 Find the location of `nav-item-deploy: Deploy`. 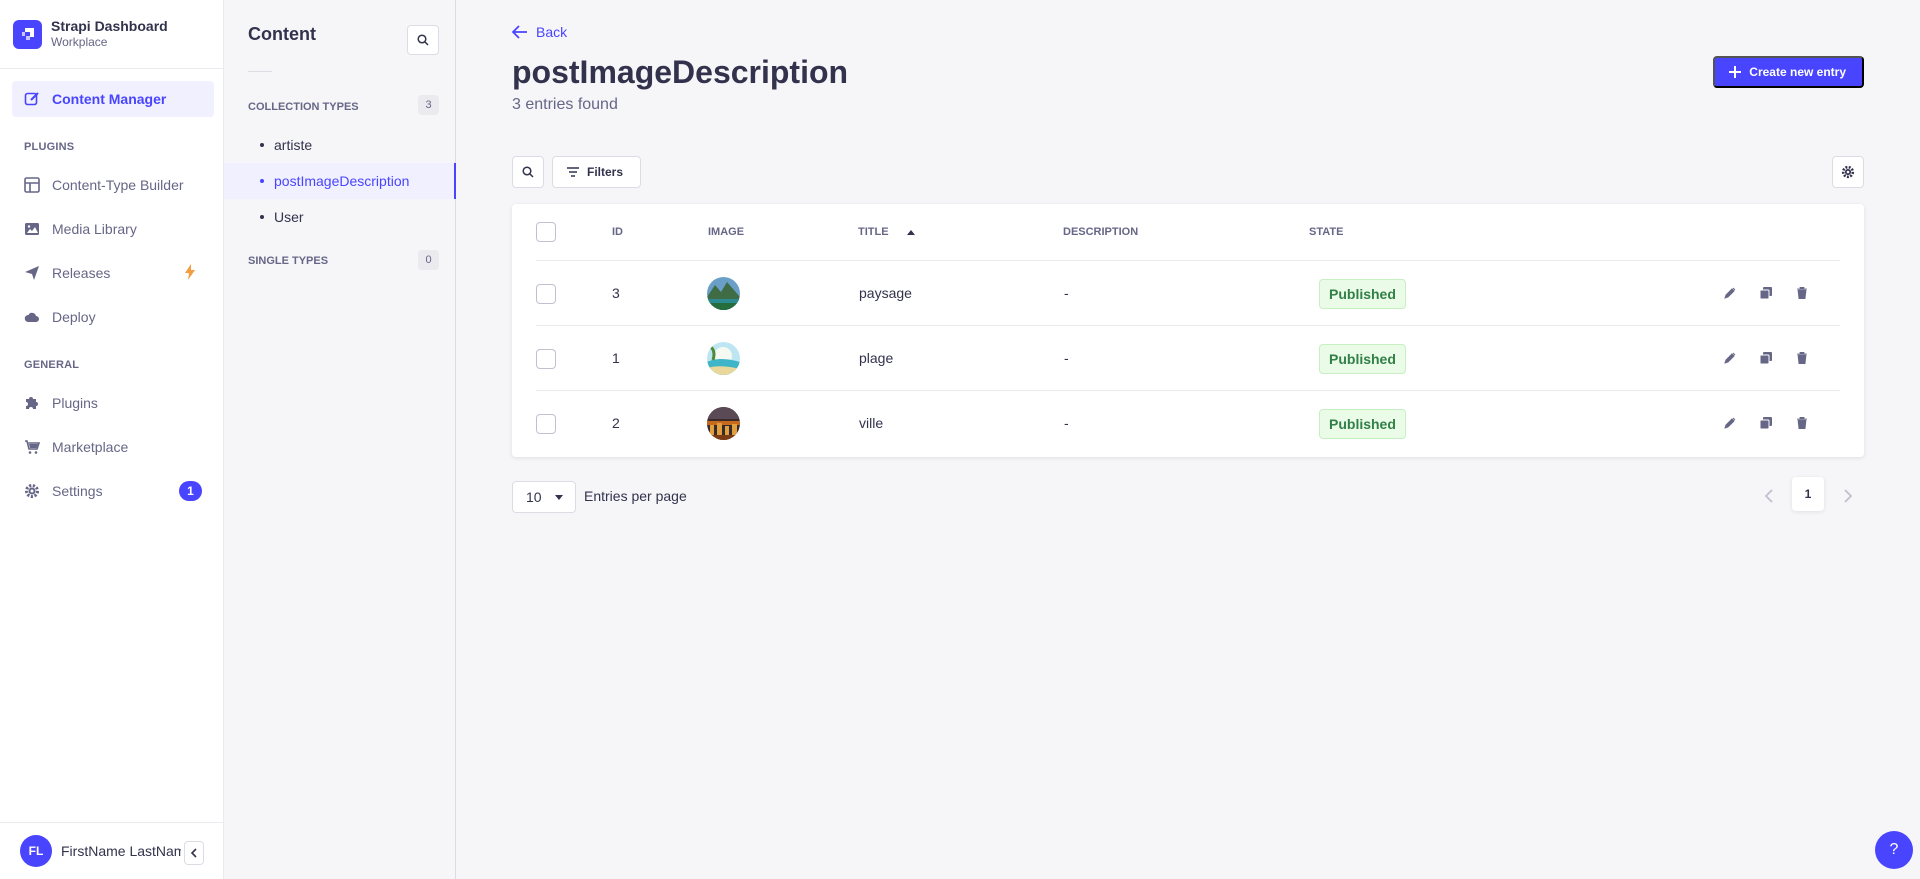

nav-item-deploy: Deploy is located at coordinates (113, 317).